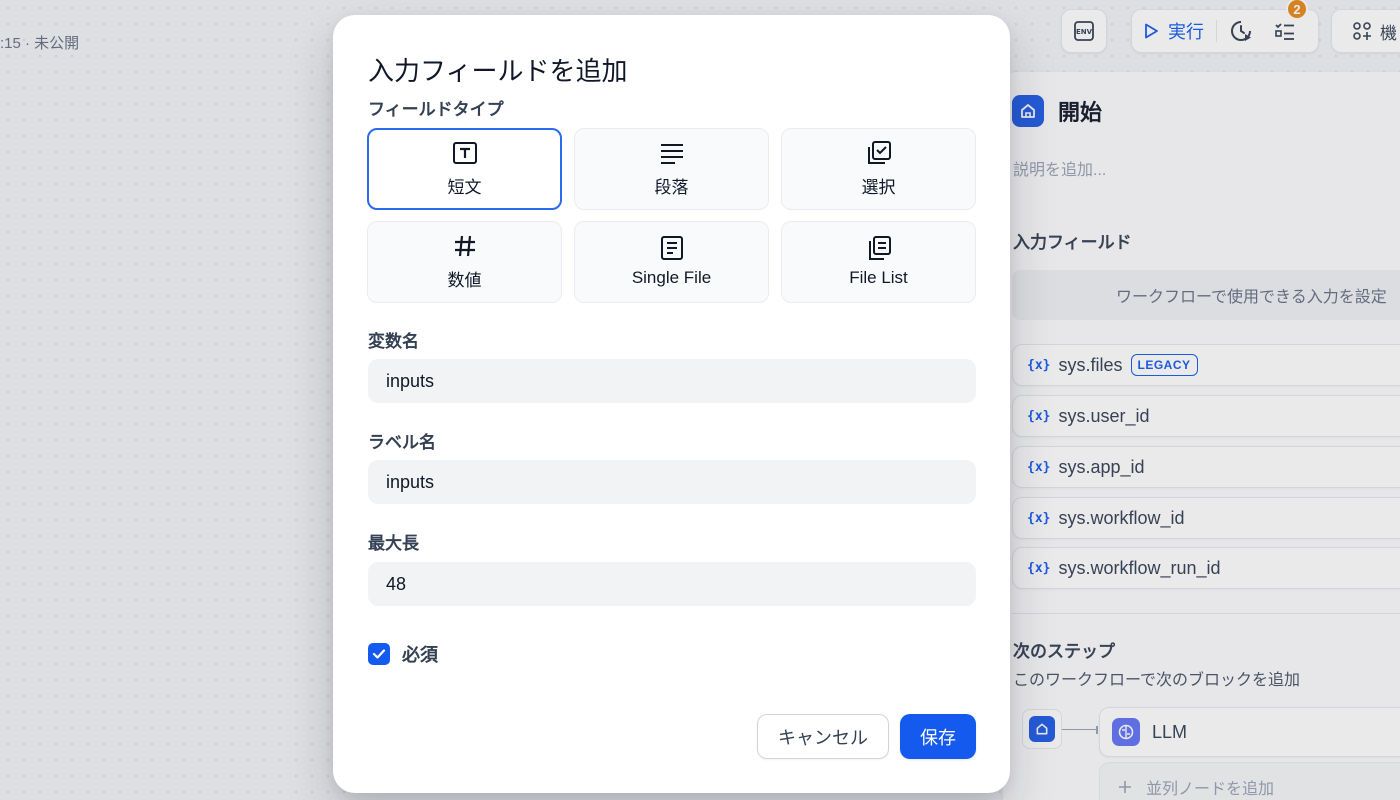 Image resolution: width=1400 pixels, height=800 pixels. I want to click on field-type-paragraph: 段落, so click(671, 169).